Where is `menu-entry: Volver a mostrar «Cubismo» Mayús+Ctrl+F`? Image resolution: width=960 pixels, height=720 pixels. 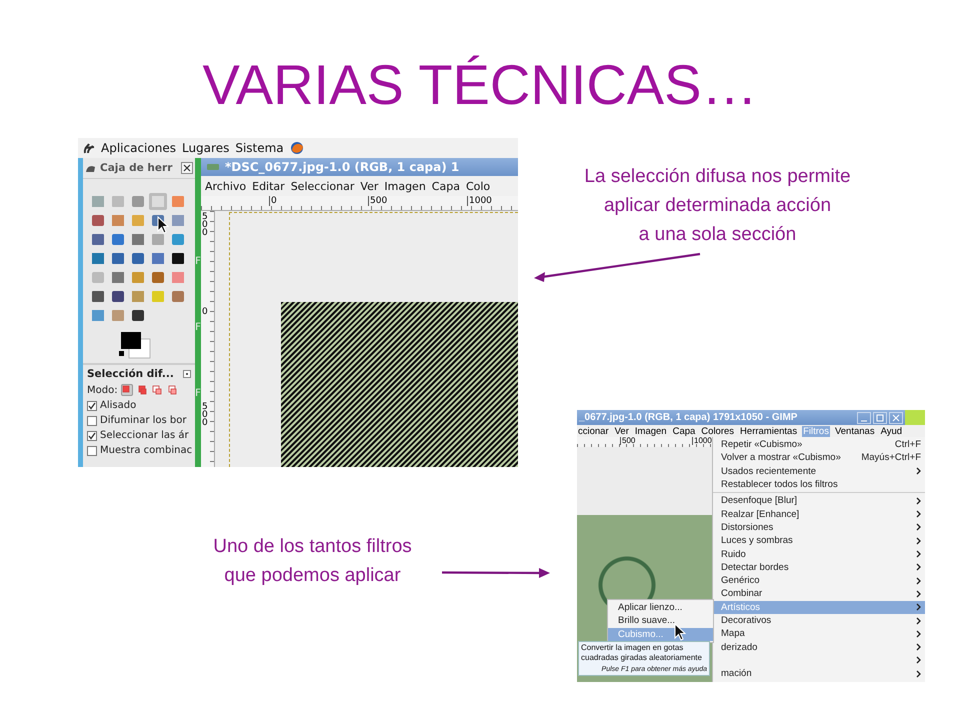
menu-entry: Volver a mostrar «Cubismo» Mayús+Ctrl+F is located at coordinates (819, 458).